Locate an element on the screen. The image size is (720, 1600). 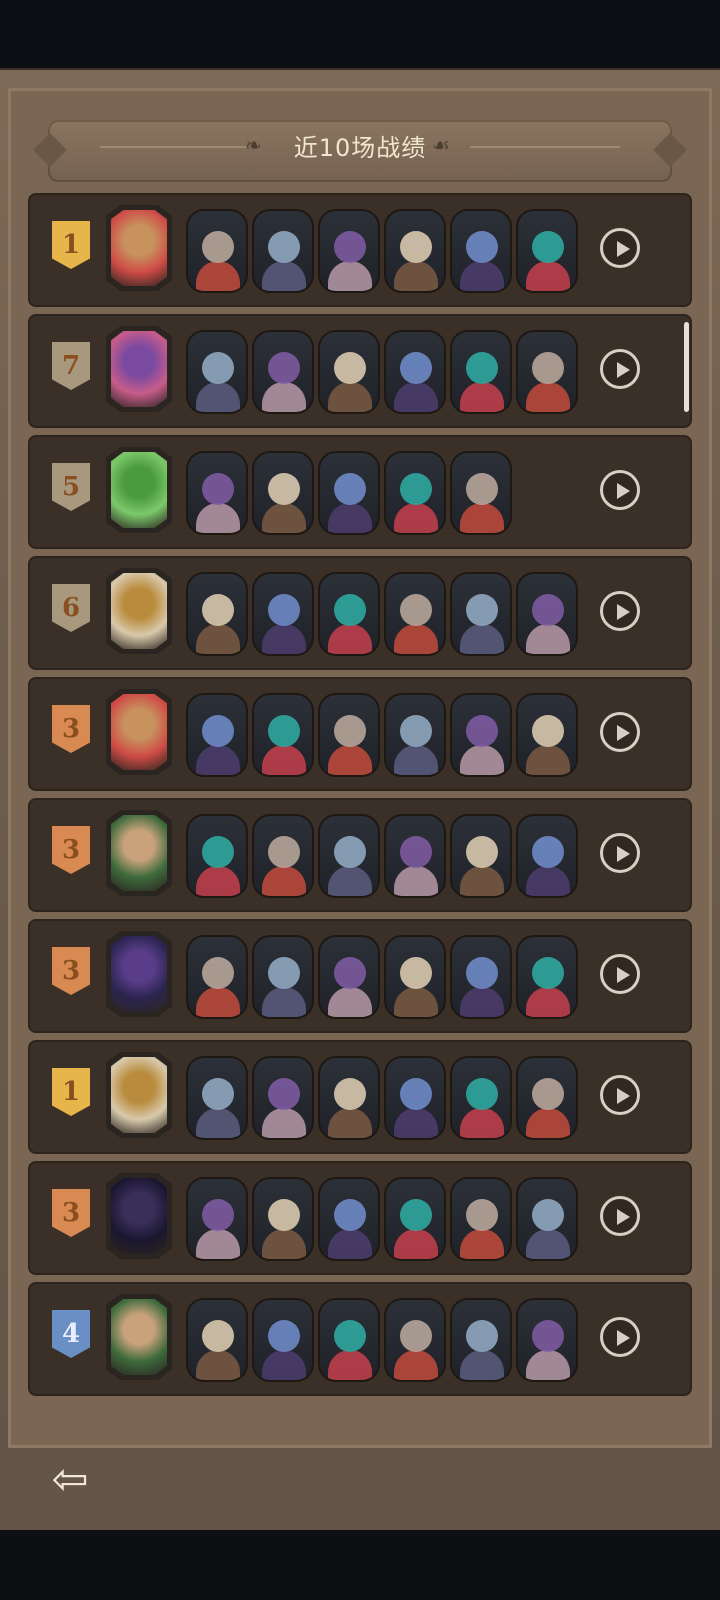
back-arrow-icon: ⇦ is located at coordinates (70, 1479).